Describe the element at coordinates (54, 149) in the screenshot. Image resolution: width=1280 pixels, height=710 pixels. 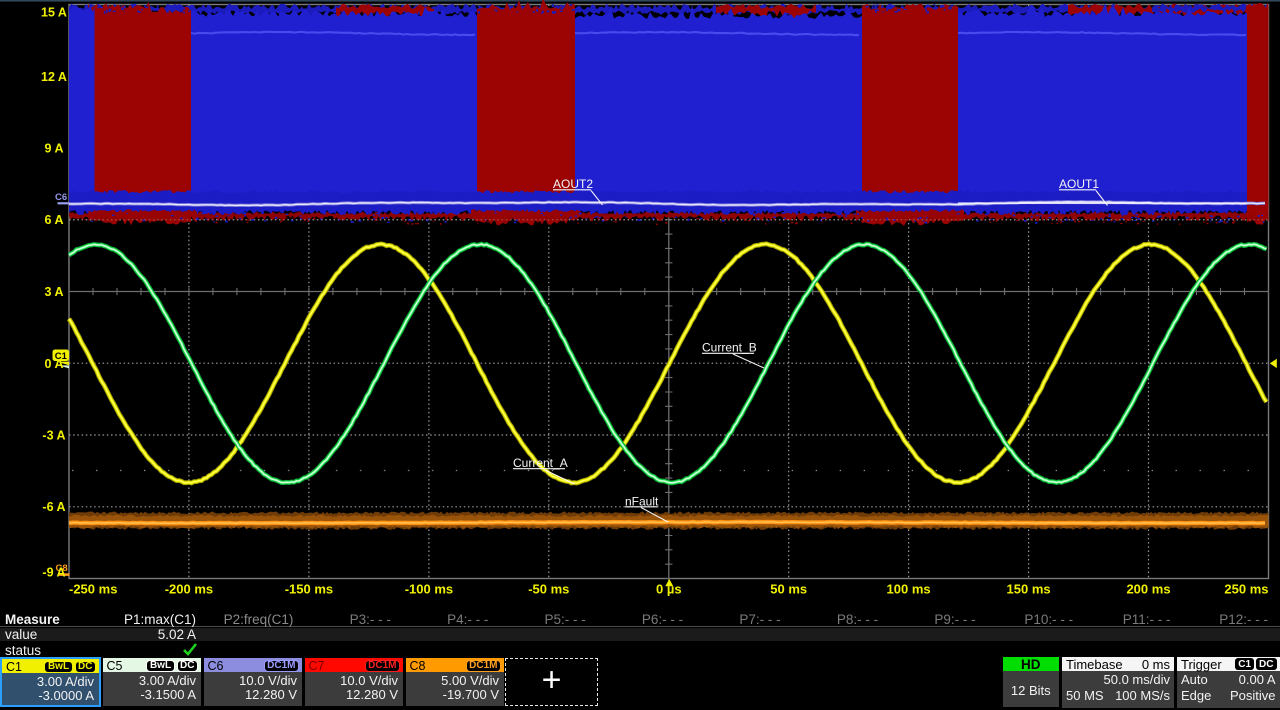
I see `svg-text: 9 A` at that location.